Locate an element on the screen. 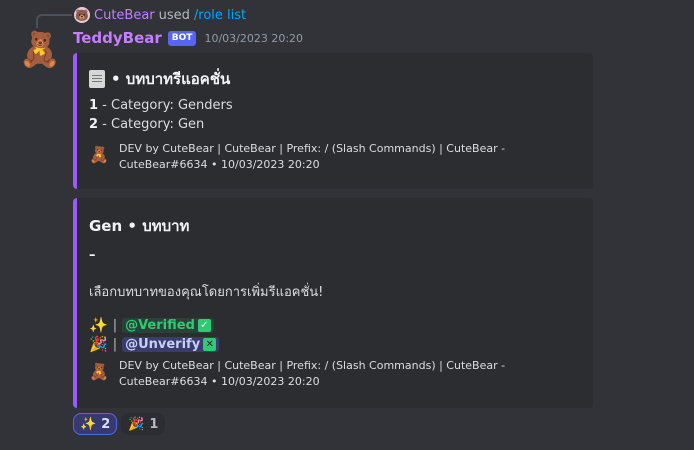 The height and width of the screenshot is (450, 694). embed2-title-text: Gen • บทบาท is located at coordinates (139, 226).